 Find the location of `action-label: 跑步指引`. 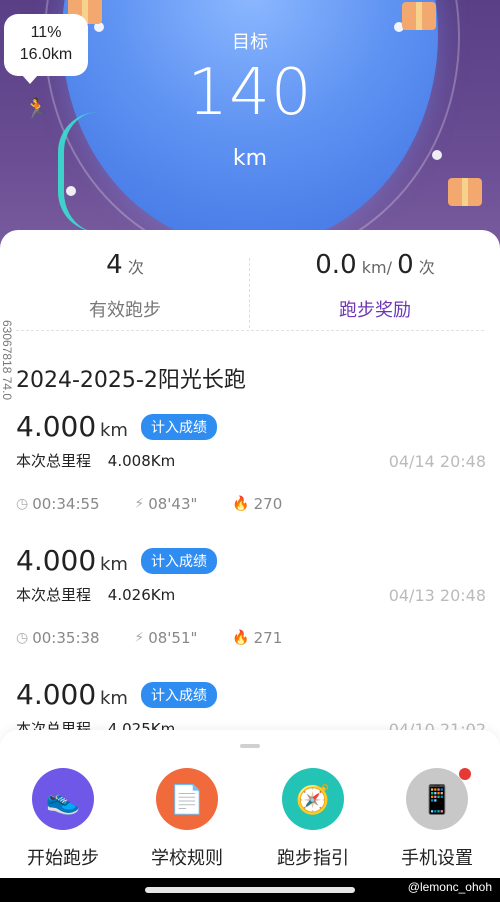

action-label: 跑步指引 is located at coordinates (313, 858).